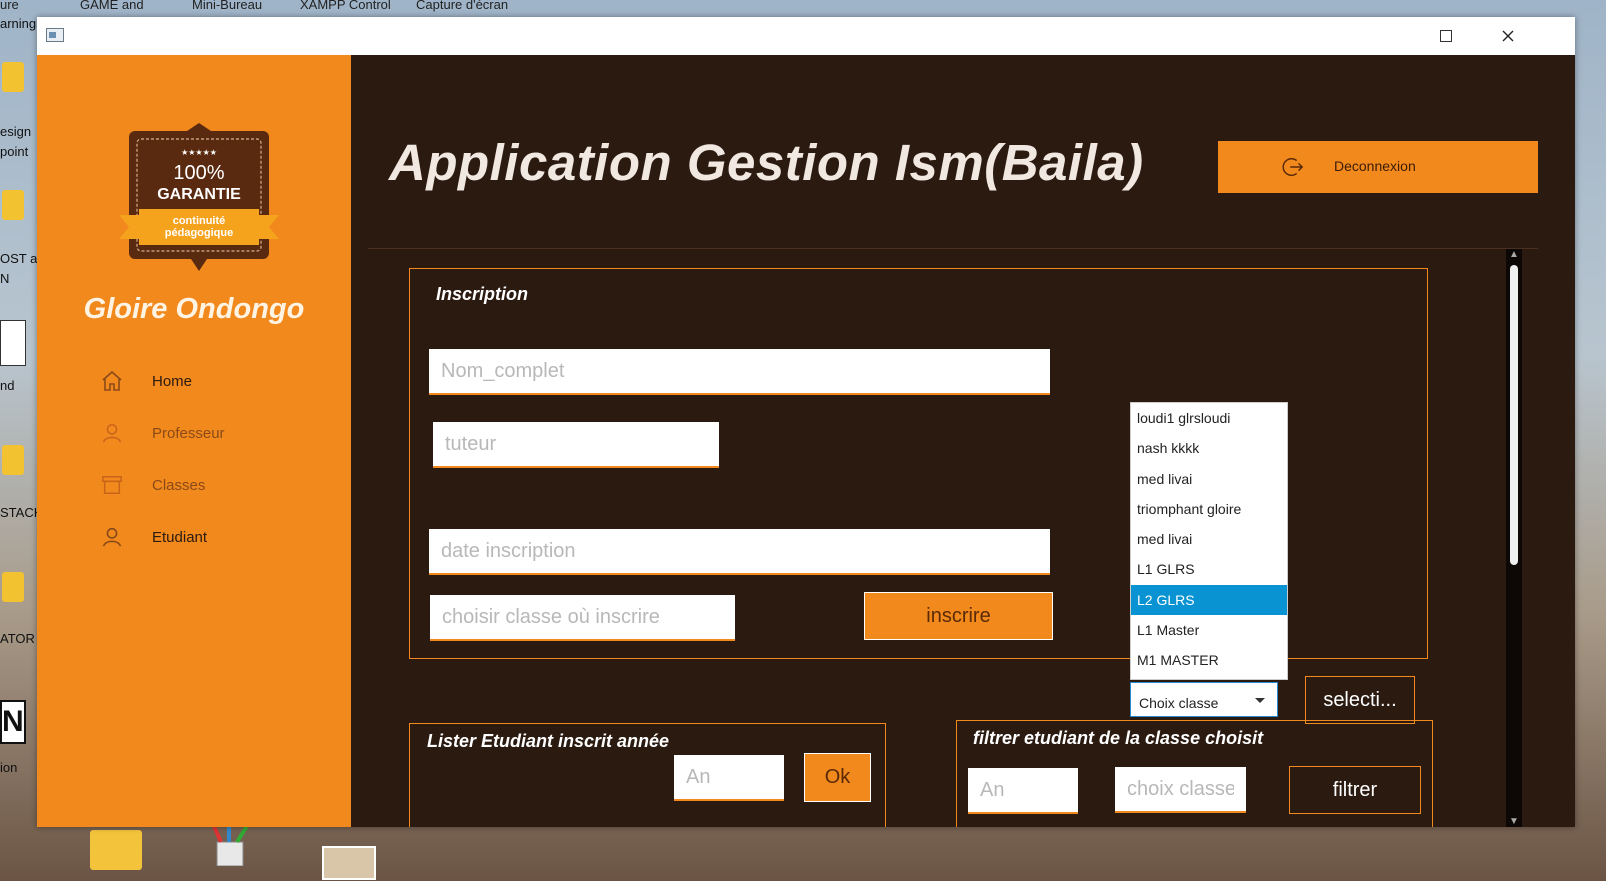 The height and width of the screenshot is (881, 1606). Describe the element at coordinates (1209, 660) in the screenshot. I see `dropdown-option: M1 MASTER` at that location.